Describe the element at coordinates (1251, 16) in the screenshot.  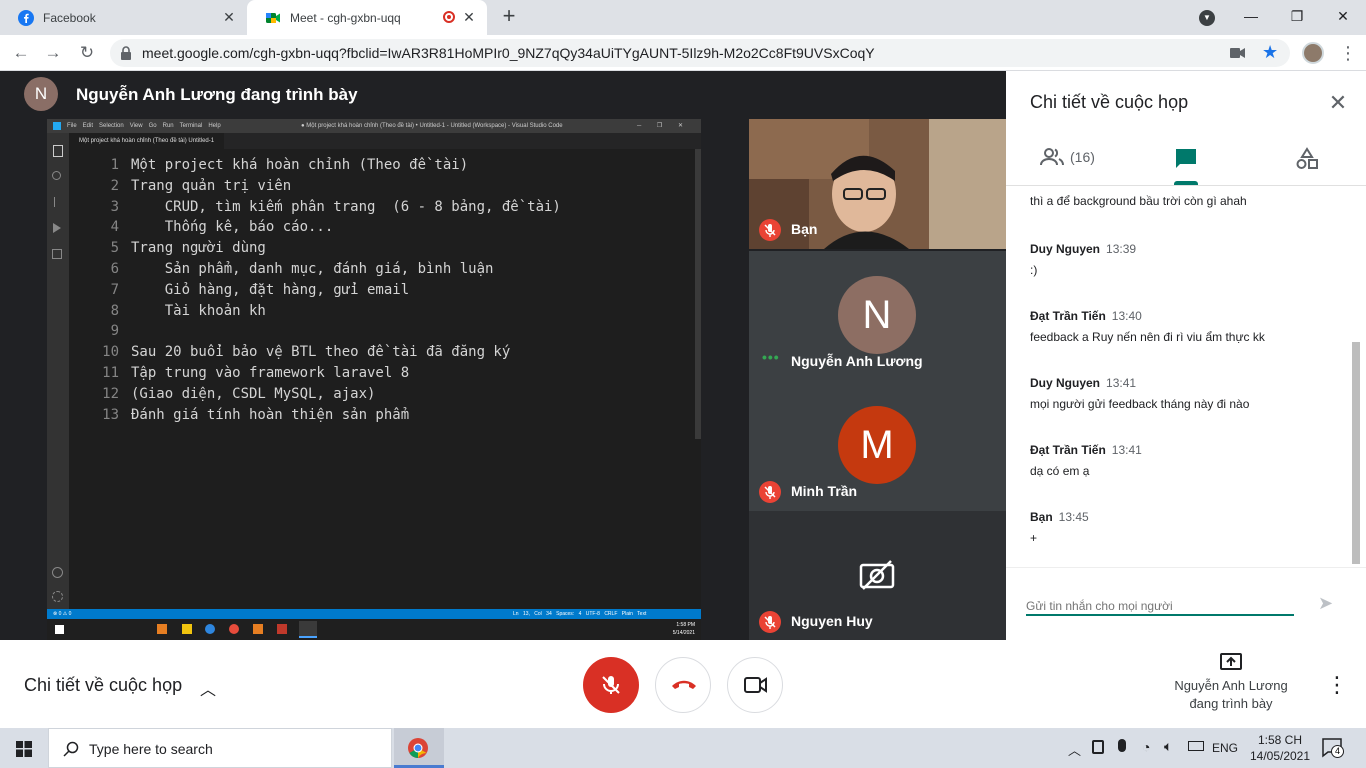
I see `minimize-button: —` at that location.